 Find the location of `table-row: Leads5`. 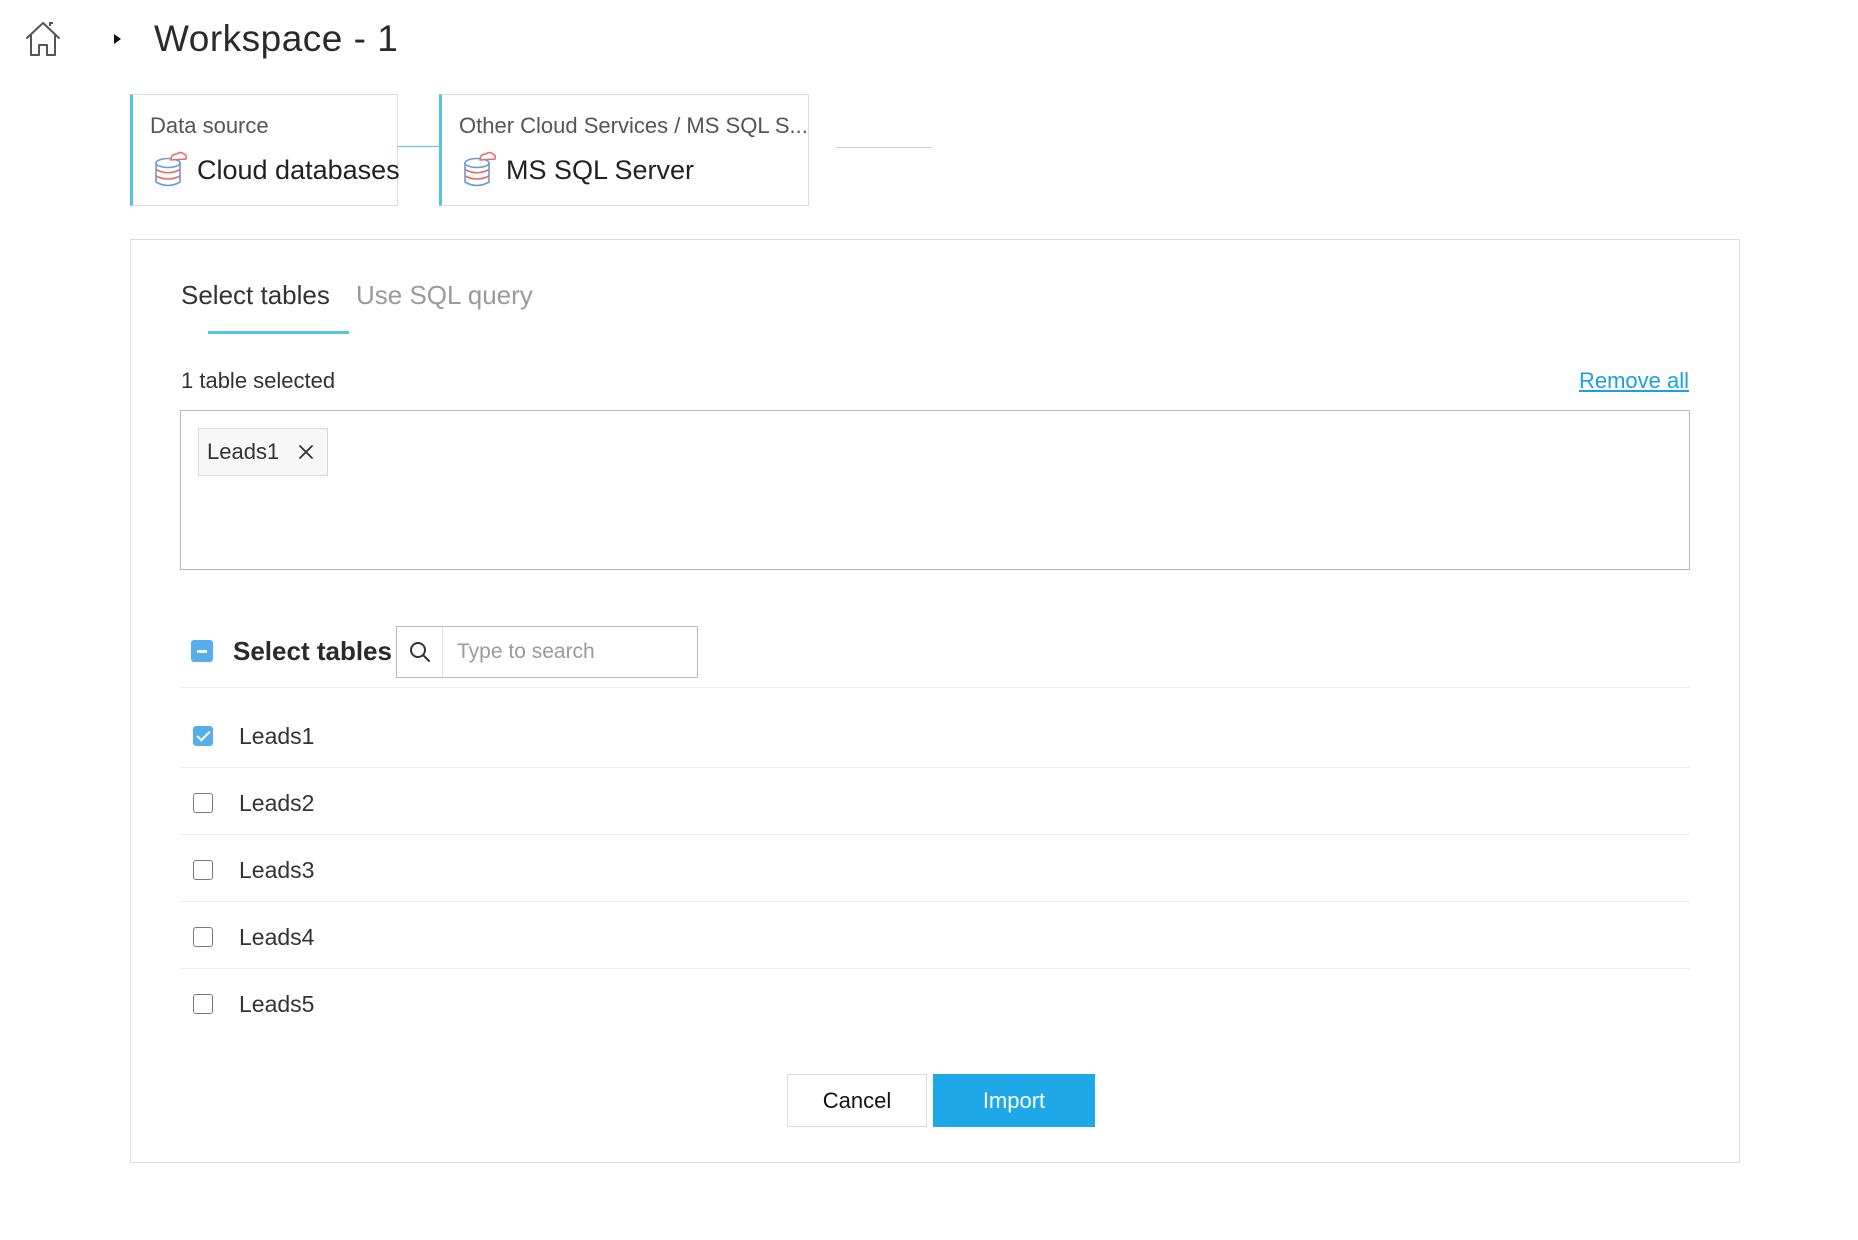

table-row: Leads5 is located at coordinates (253, 1004).